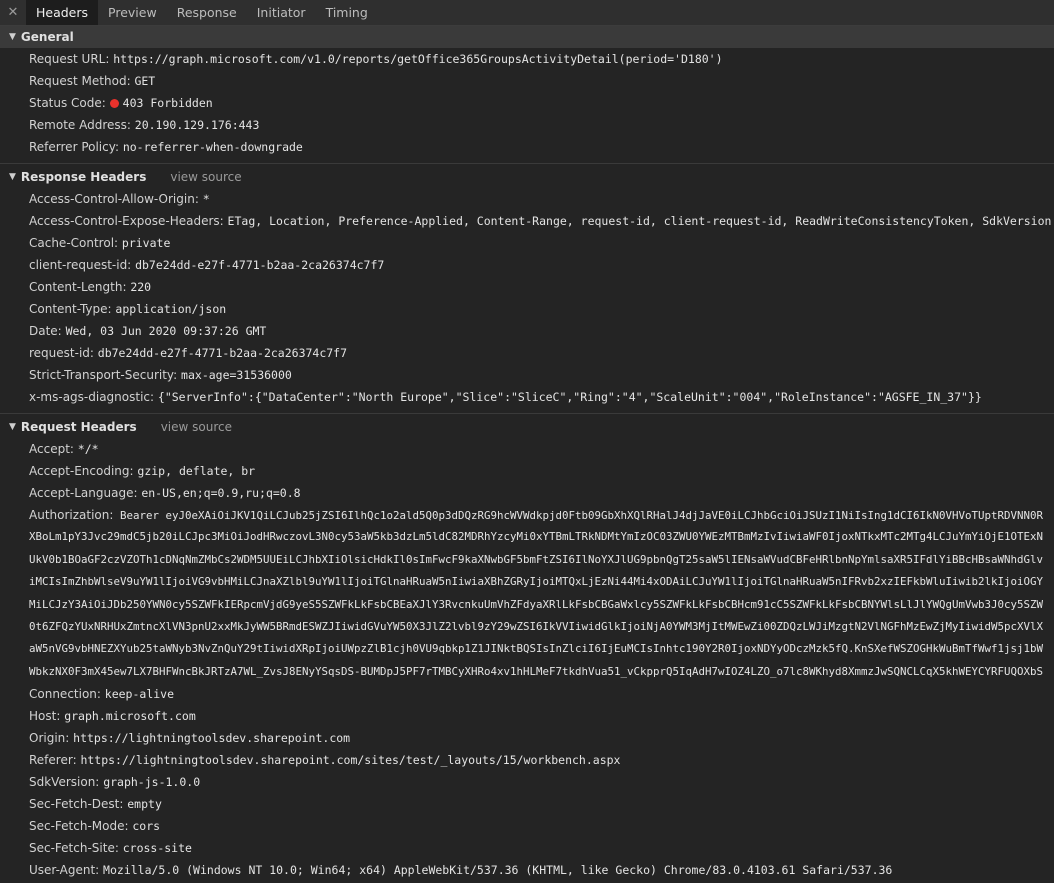 The image size is (1054, 883). What do you see at coordinates (45, 716) in the screenshot?
I see `header-name: Host:` at bounding box center [45, 716].